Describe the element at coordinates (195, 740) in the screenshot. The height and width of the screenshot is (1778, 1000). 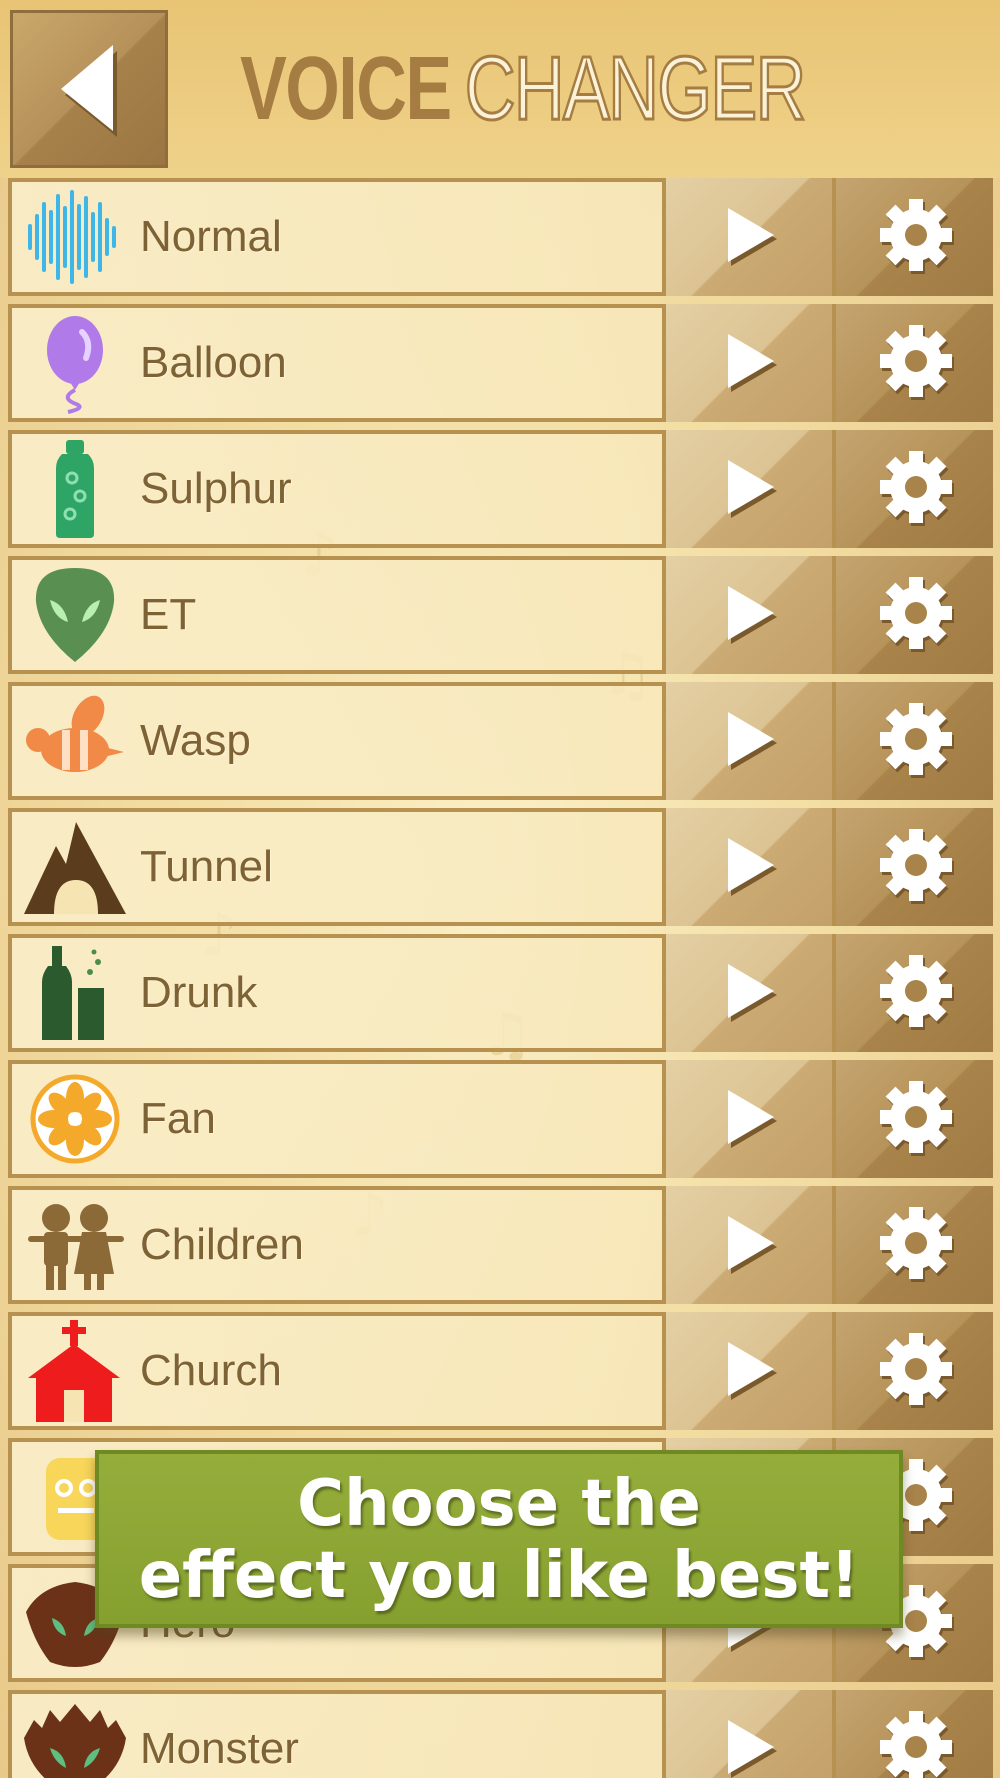
I see `effect-label: Wasp` at that location.